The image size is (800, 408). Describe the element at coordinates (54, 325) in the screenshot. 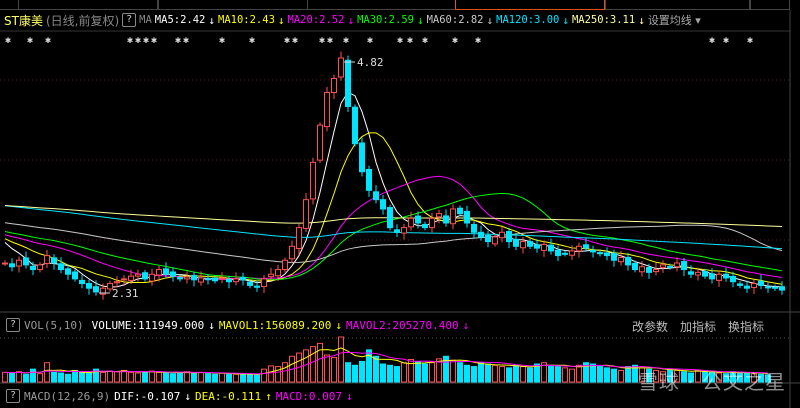

I see `vol-indicator-name: VOL(5,10)` at that location.